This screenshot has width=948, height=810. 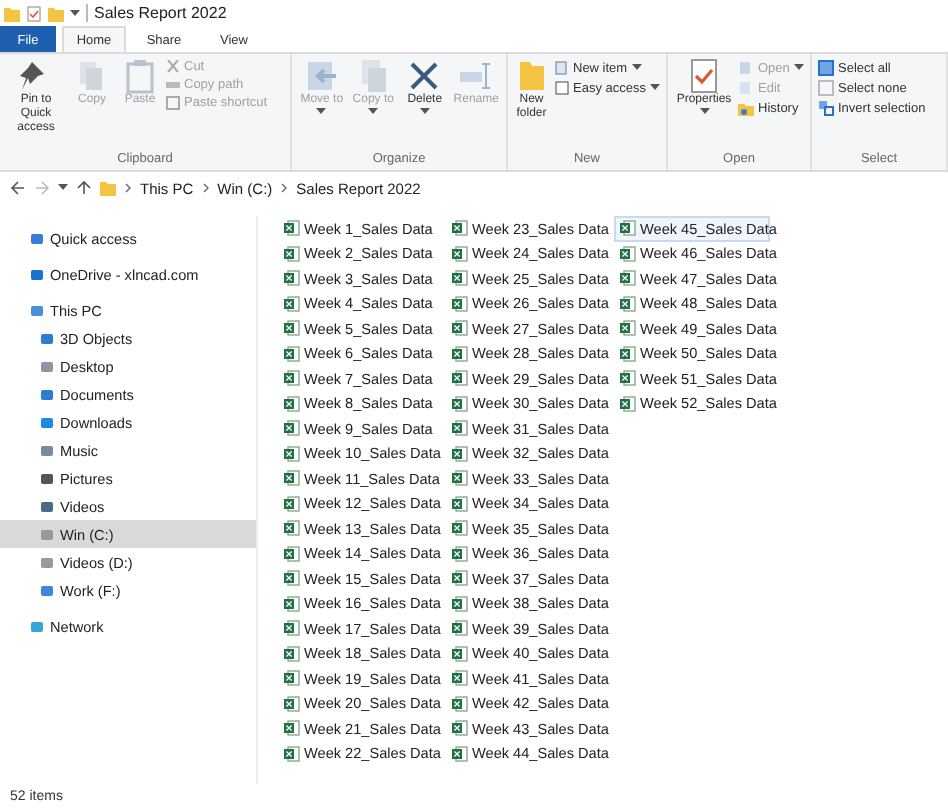 I want to click on new-item-icon, so click(x=561, y=68).